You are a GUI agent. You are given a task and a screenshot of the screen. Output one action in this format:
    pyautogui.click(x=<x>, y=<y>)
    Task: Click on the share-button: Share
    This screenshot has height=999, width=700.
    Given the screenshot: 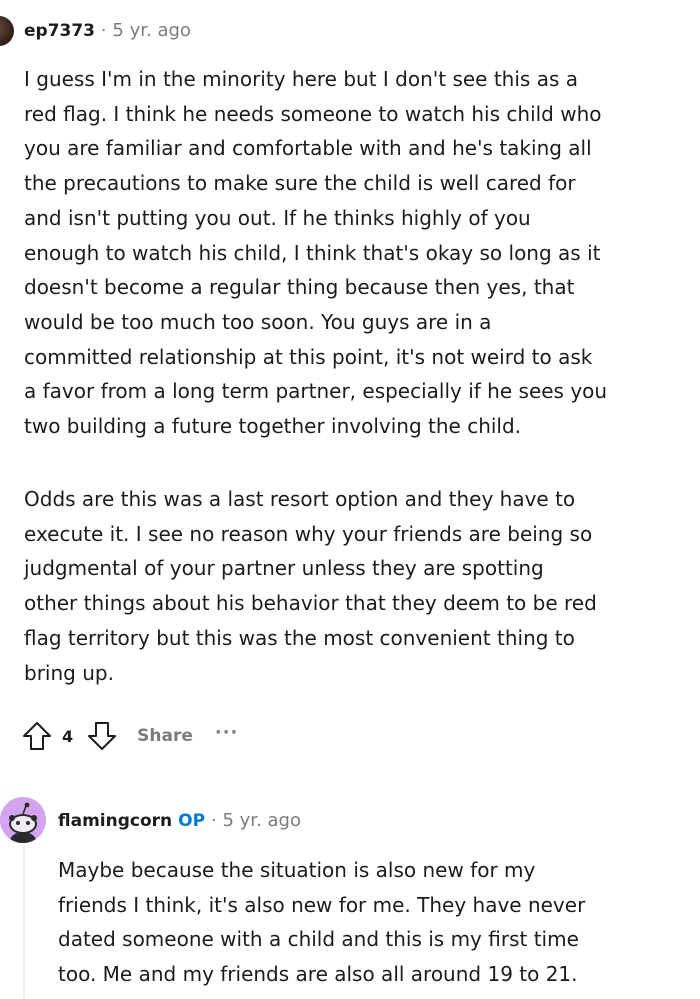 What is the action you would take?
    pyautogui.click(x=165, y=736)
    